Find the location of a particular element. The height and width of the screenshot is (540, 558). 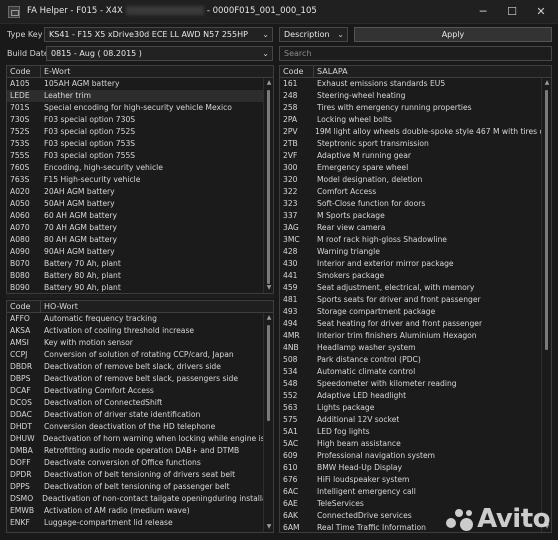

table-row: 3MC M roof rack high-gloss Shadowline is located at coordinates (410, 240).